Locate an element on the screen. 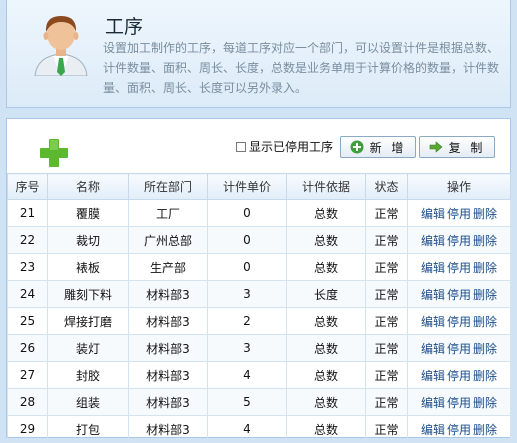 The width and height of the screenshot is (517, 443). cell-no: 23 is located at coordinates (27, 267).